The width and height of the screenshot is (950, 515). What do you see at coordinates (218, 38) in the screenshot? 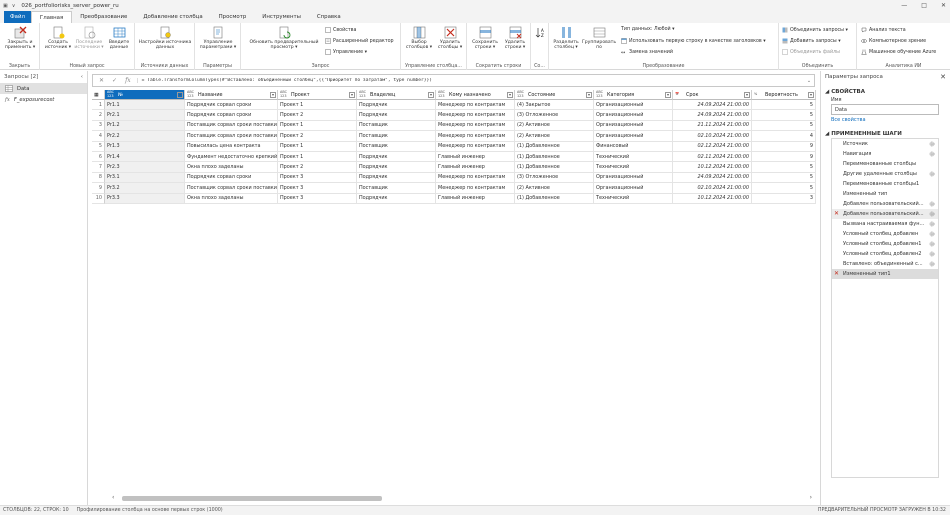
I see `manage-parameters-button: Управление параметрами ▾` at bounding box center [218, 38].